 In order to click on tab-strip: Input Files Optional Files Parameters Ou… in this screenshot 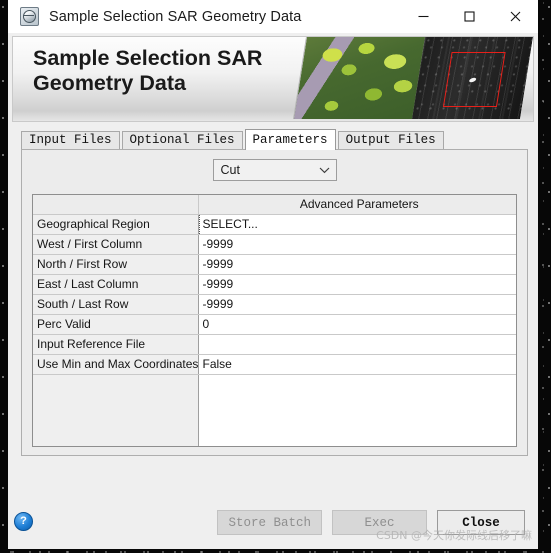, I will do `click(279, 139)`.